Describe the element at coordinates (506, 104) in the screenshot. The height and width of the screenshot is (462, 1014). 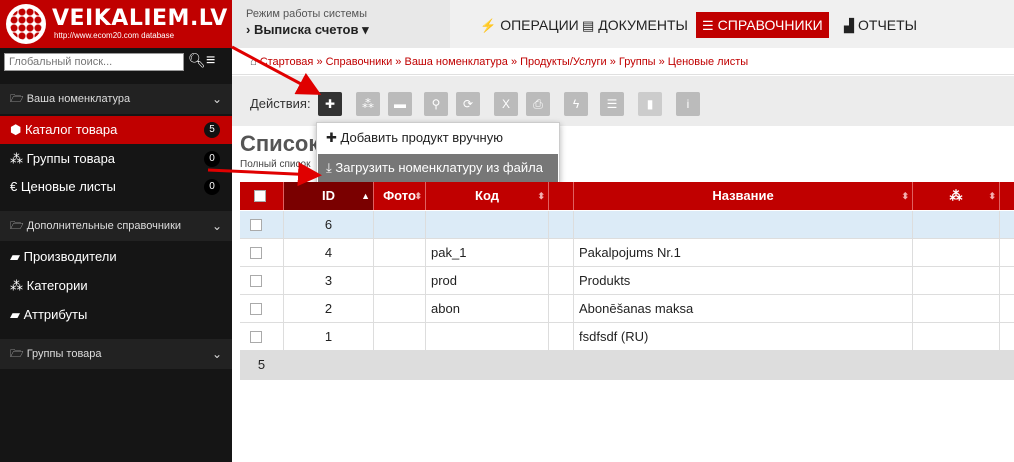
I see `excel-export-button: X` at that location.